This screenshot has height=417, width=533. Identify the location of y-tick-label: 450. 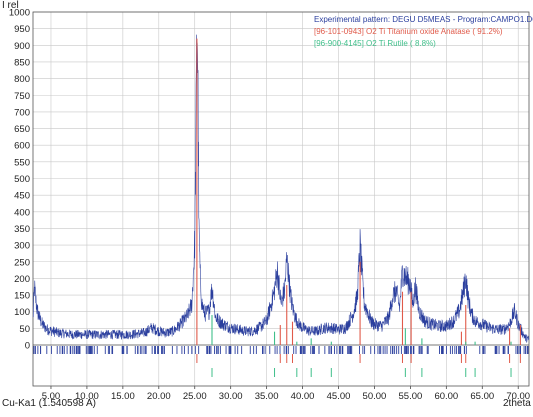
(22, 196).